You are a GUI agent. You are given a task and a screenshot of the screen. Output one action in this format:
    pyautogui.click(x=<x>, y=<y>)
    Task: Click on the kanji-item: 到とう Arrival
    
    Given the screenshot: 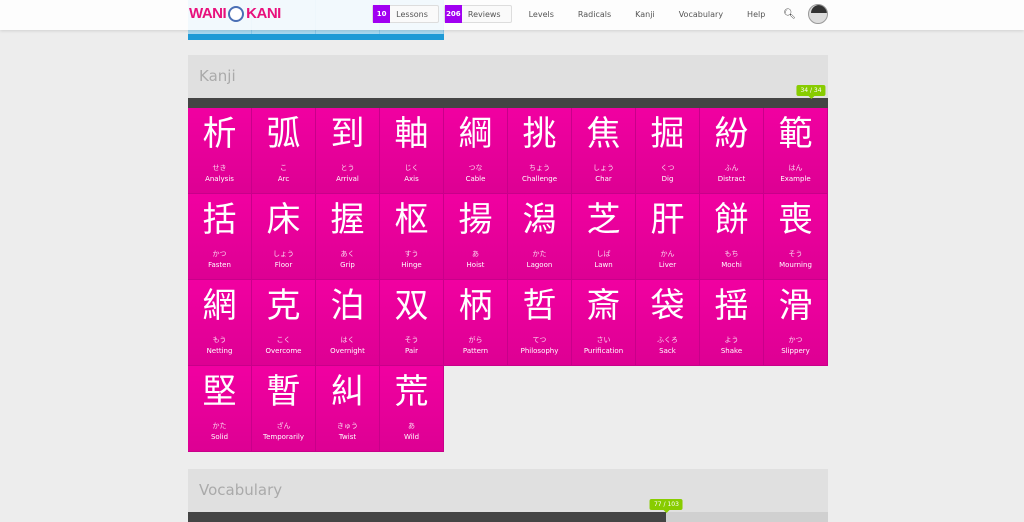 What is the action you would take?
    pyautogui.click(x=348, y=151)
    